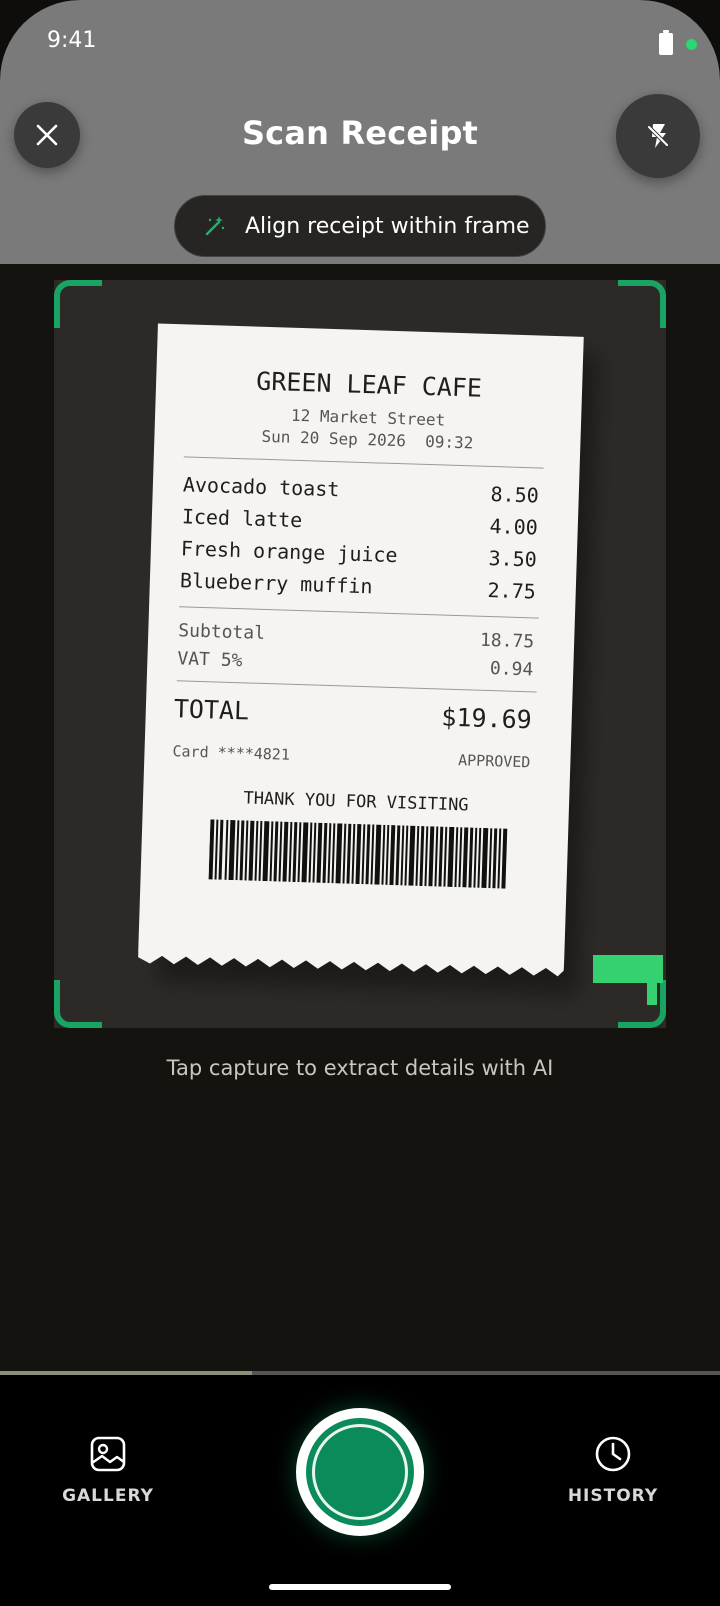 This screenshot has height=1606, width=720. Describe the element at coordinates (355, 664) in the screenshot. I see `receipt-vat: VAT 5% 0.94` at that location.